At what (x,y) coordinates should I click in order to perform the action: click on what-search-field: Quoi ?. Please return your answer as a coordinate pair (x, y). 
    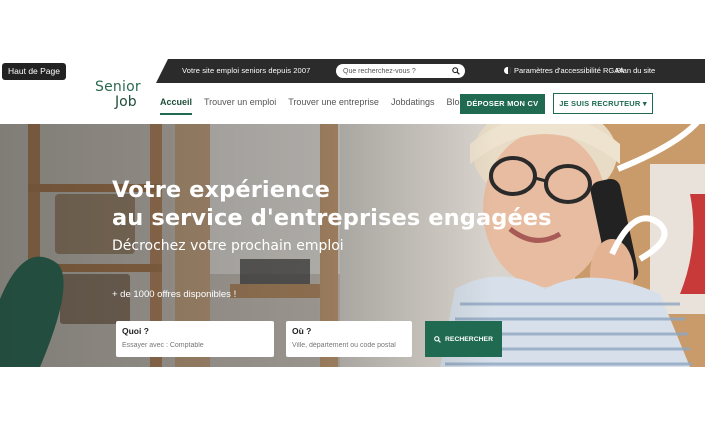
    Looking at the image, I should click on (195, 339).